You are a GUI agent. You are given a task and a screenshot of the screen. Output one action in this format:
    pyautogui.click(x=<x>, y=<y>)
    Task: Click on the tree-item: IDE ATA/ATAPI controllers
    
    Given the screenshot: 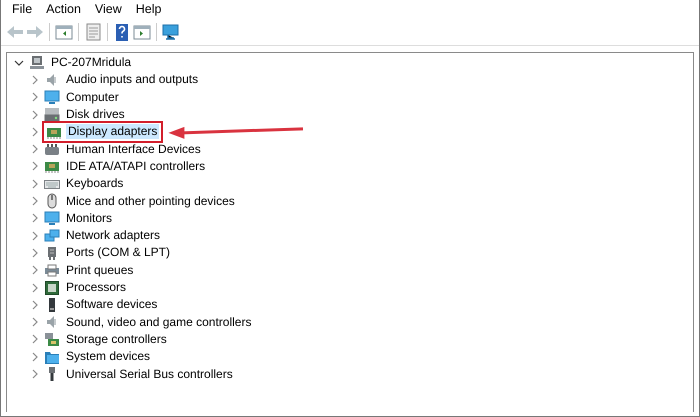 What is the action you would take?
    pyautogui.click(x=136, y=166)
    